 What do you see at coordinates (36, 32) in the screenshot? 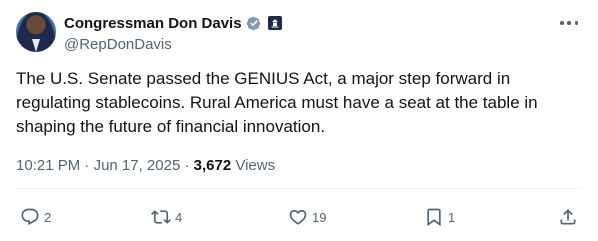
I see `avatar` at bounding box center [36, 32].